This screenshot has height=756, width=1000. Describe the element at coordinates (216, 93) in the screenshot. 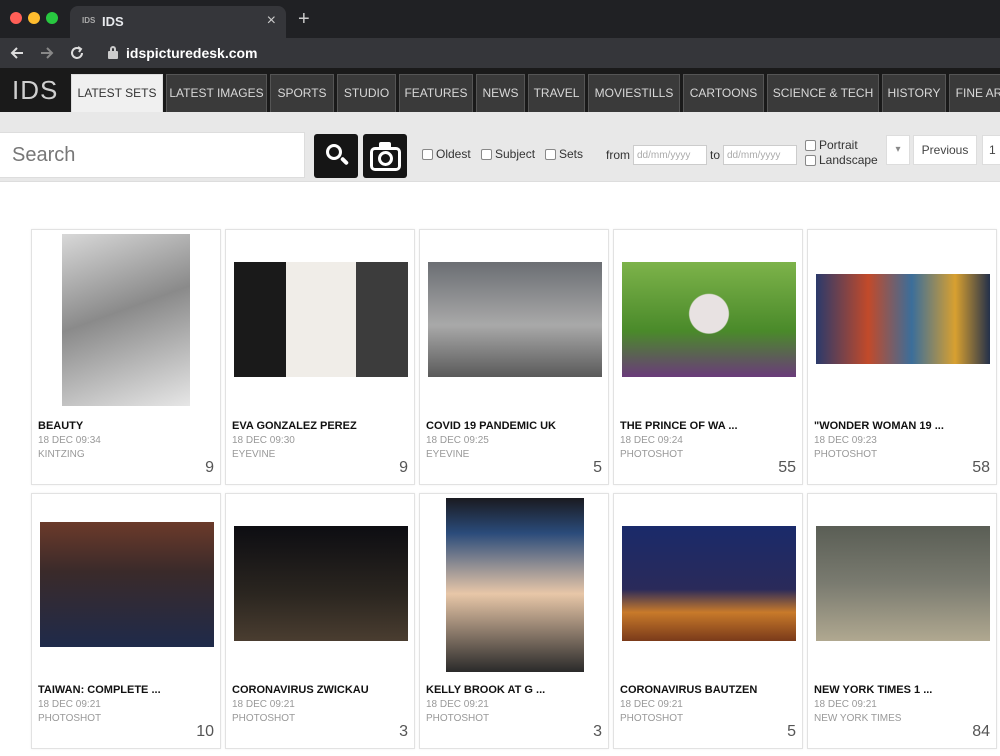

I see `nav-tab: LATEST IMAGES` at that location.